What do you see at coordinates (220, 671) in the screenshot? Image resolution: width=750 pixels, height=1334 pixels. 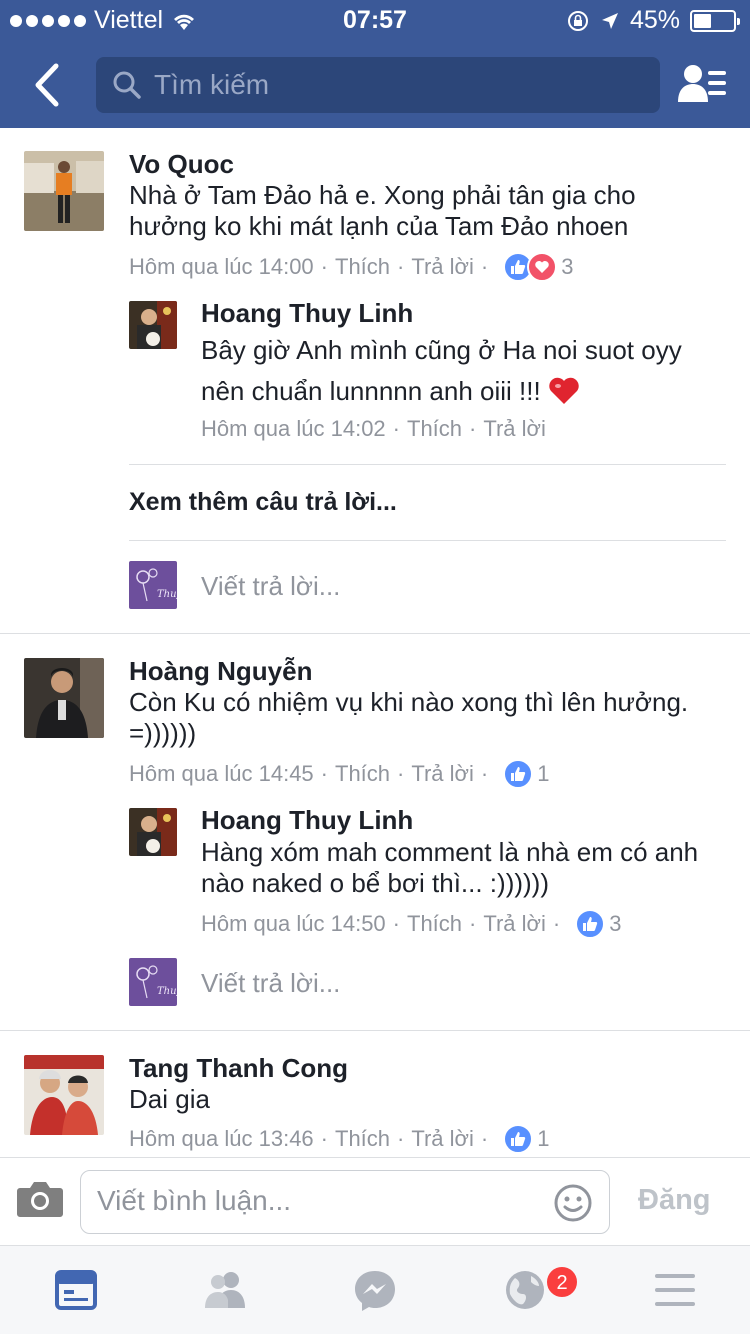 I see `comment-author: Hoàng Nguyễn` at bounding box center [220, 671].